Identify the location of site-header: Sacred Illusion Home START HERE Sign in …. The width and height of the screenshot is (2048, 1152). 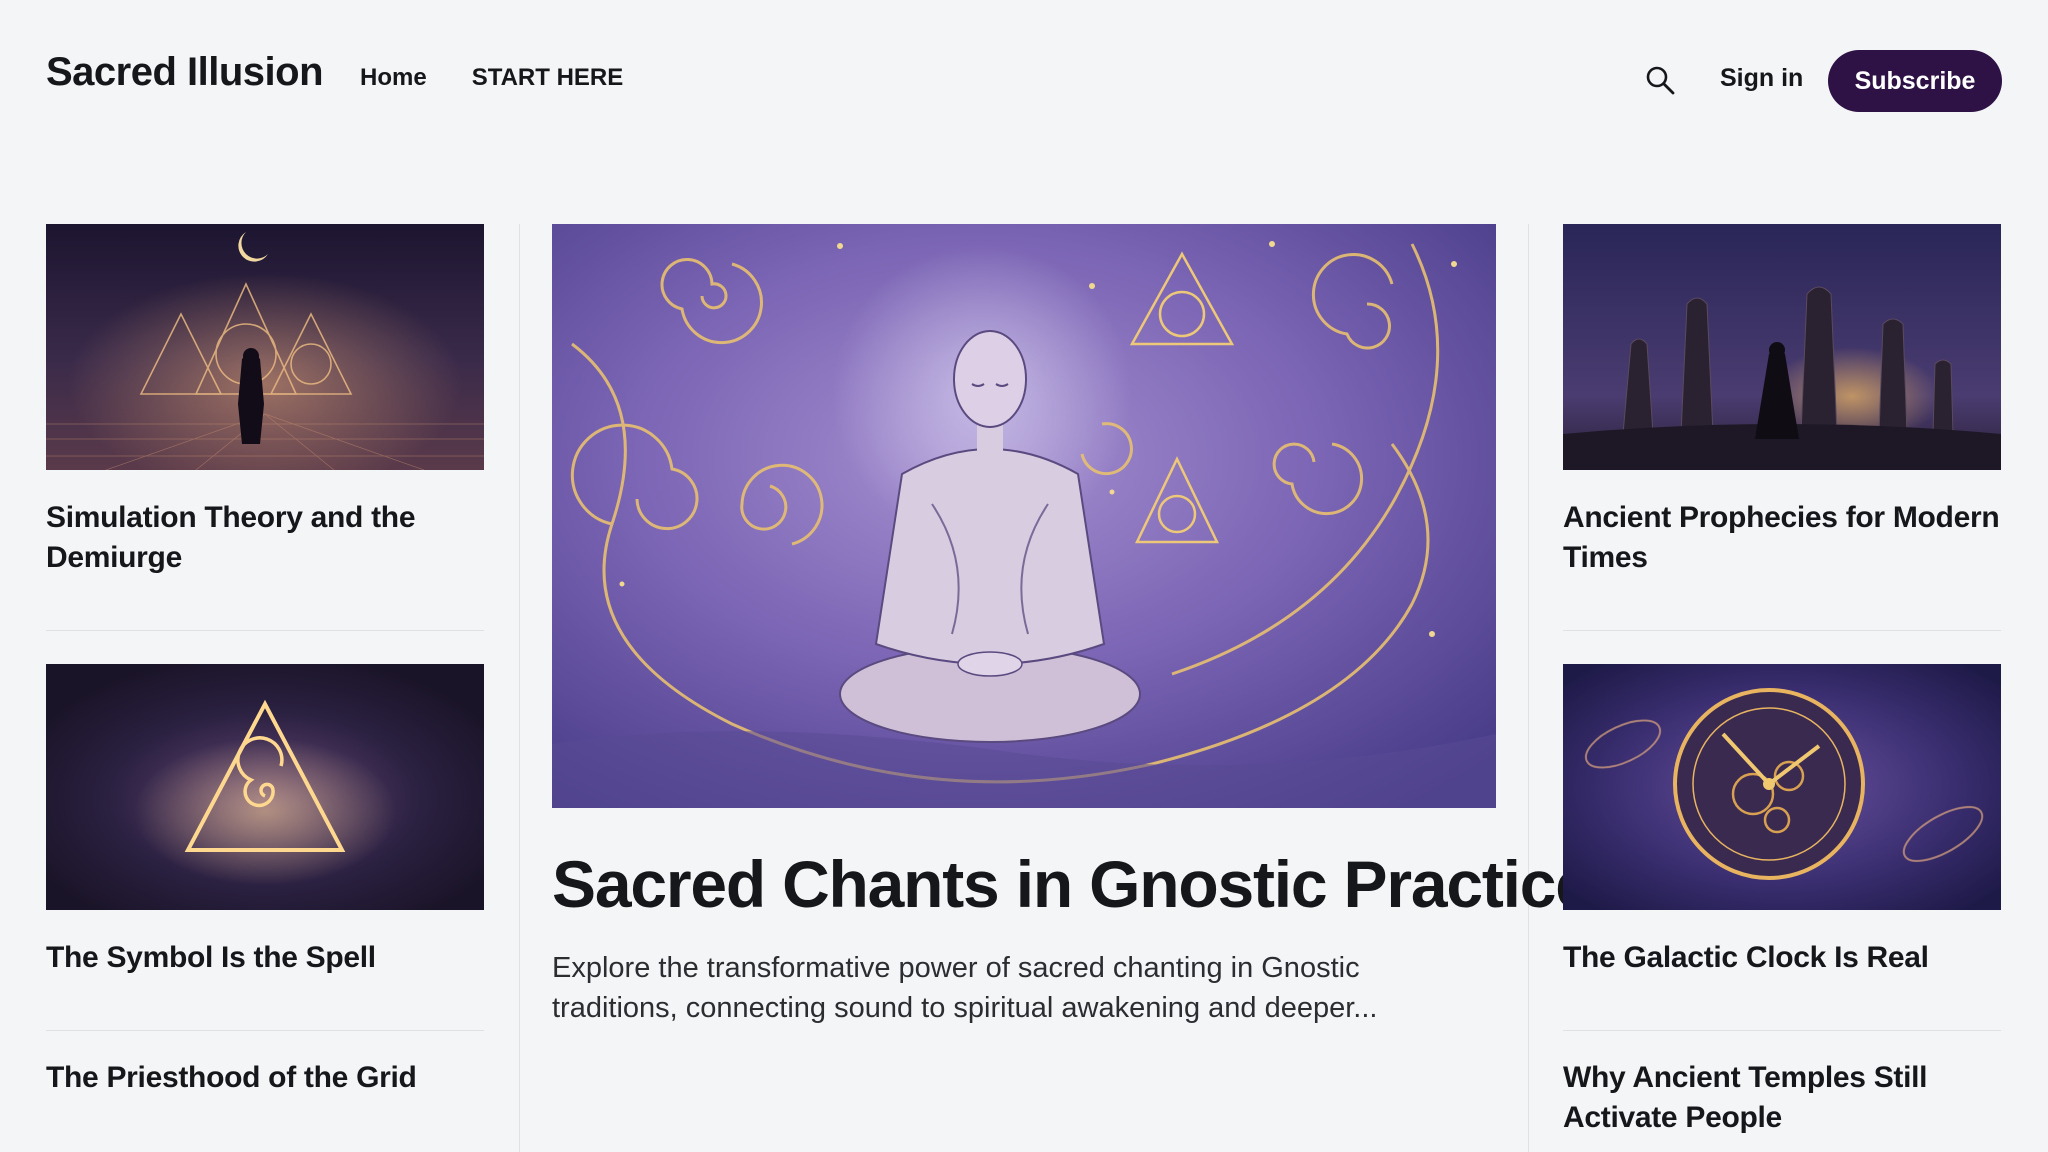
(1024, 80).